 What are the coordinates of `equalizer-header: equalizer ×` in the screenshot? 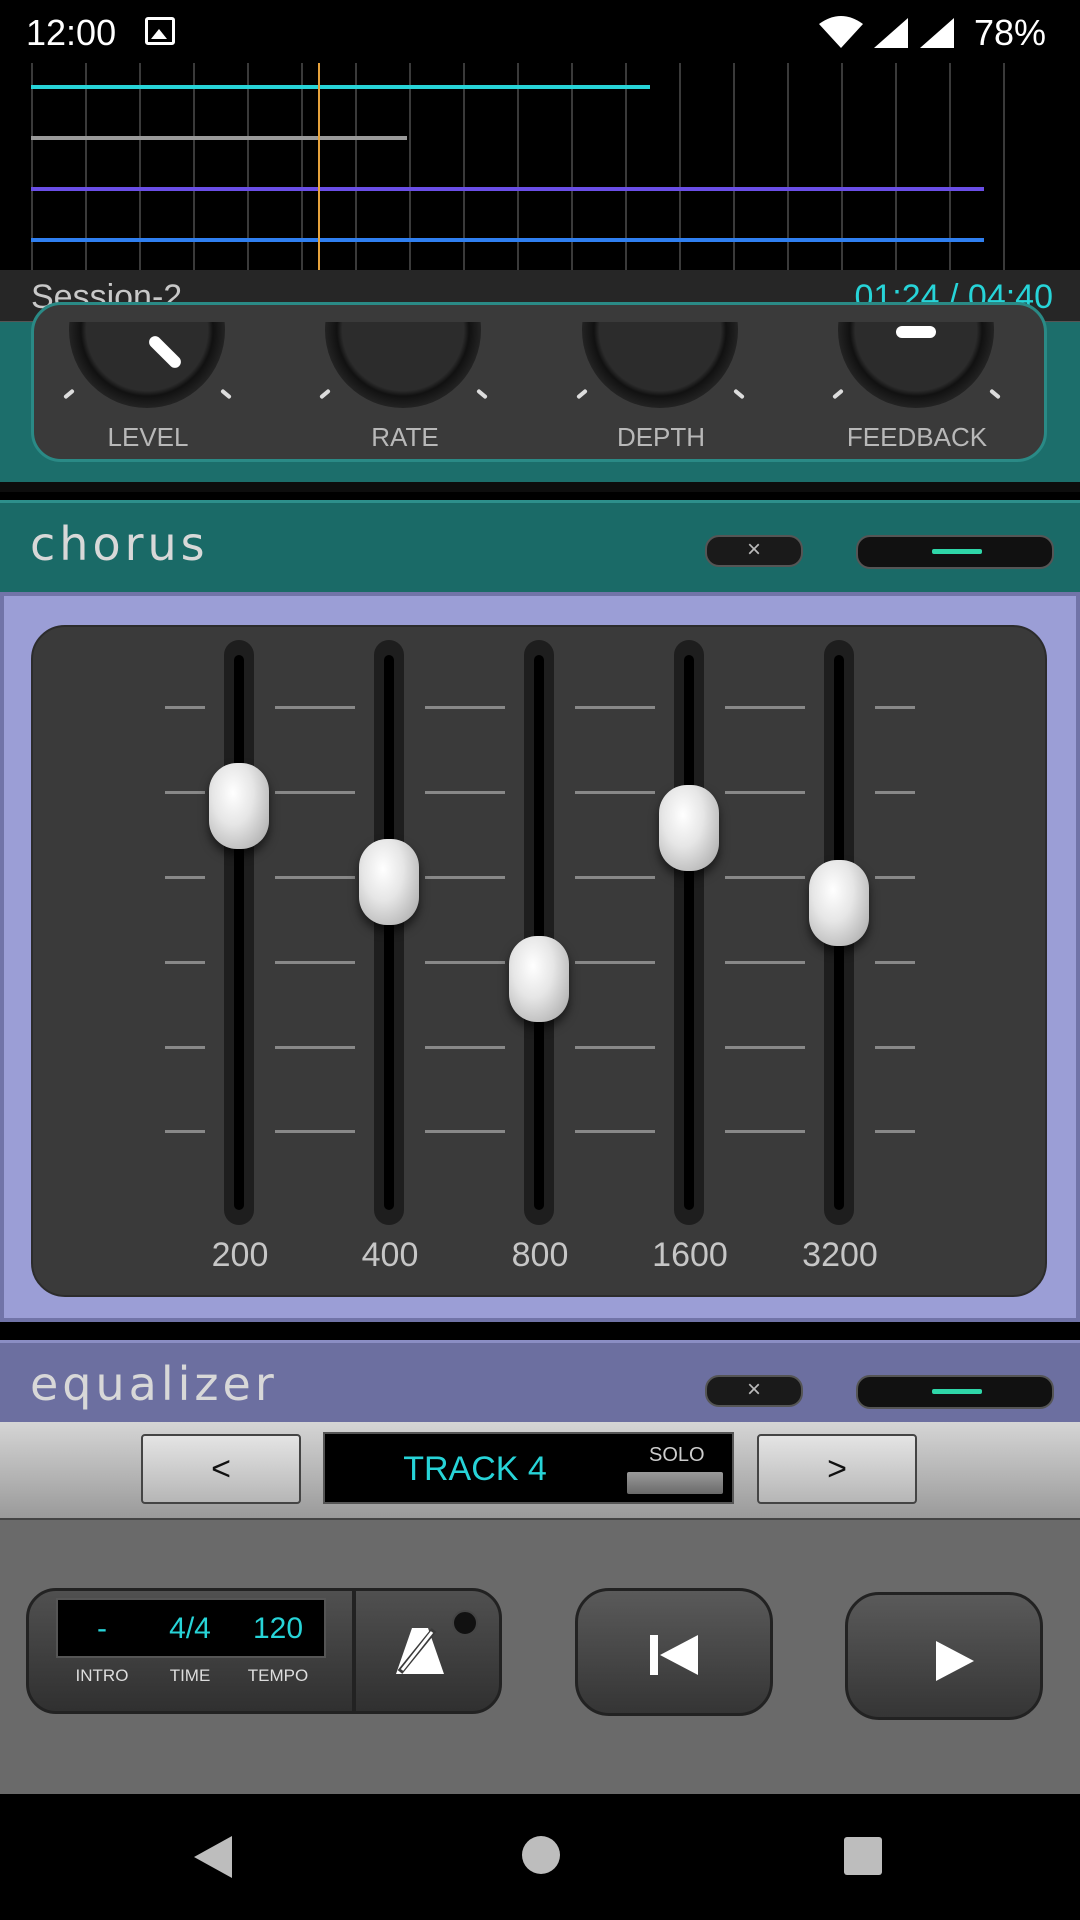 It's located at (540, 1386).